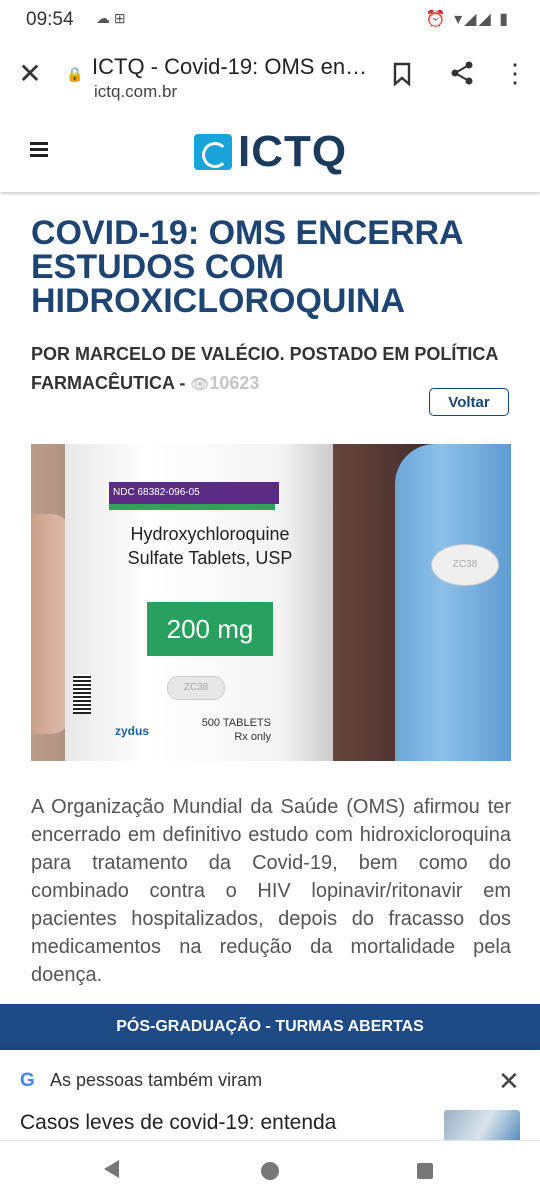 This screenshot has width=540, height=1201. Describe the element at coordinates (210, 629) in the screenshot. I see `dose-label: 200 mg` at that location.